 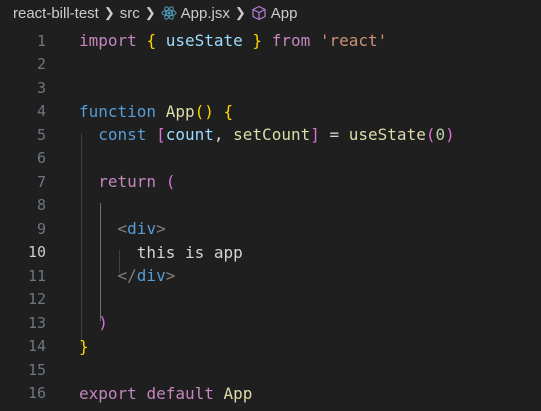 I want to click on code-line: 5 const [count, setCount] = useState(0), so click(x=270, y=135).